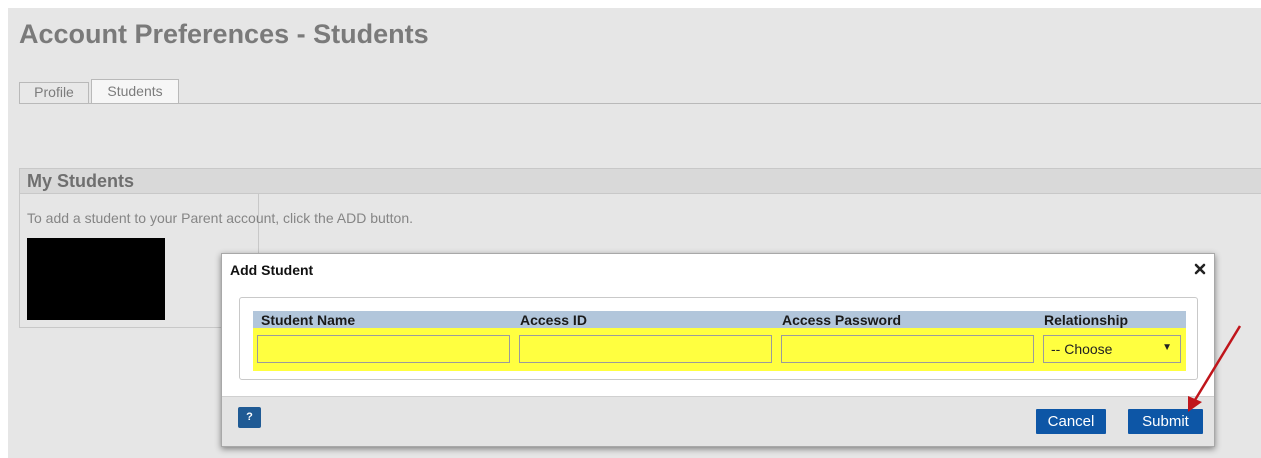 This screenshot has height=458, width=1261. I want to click on dialog-title: Add Student, so click(272, 270).